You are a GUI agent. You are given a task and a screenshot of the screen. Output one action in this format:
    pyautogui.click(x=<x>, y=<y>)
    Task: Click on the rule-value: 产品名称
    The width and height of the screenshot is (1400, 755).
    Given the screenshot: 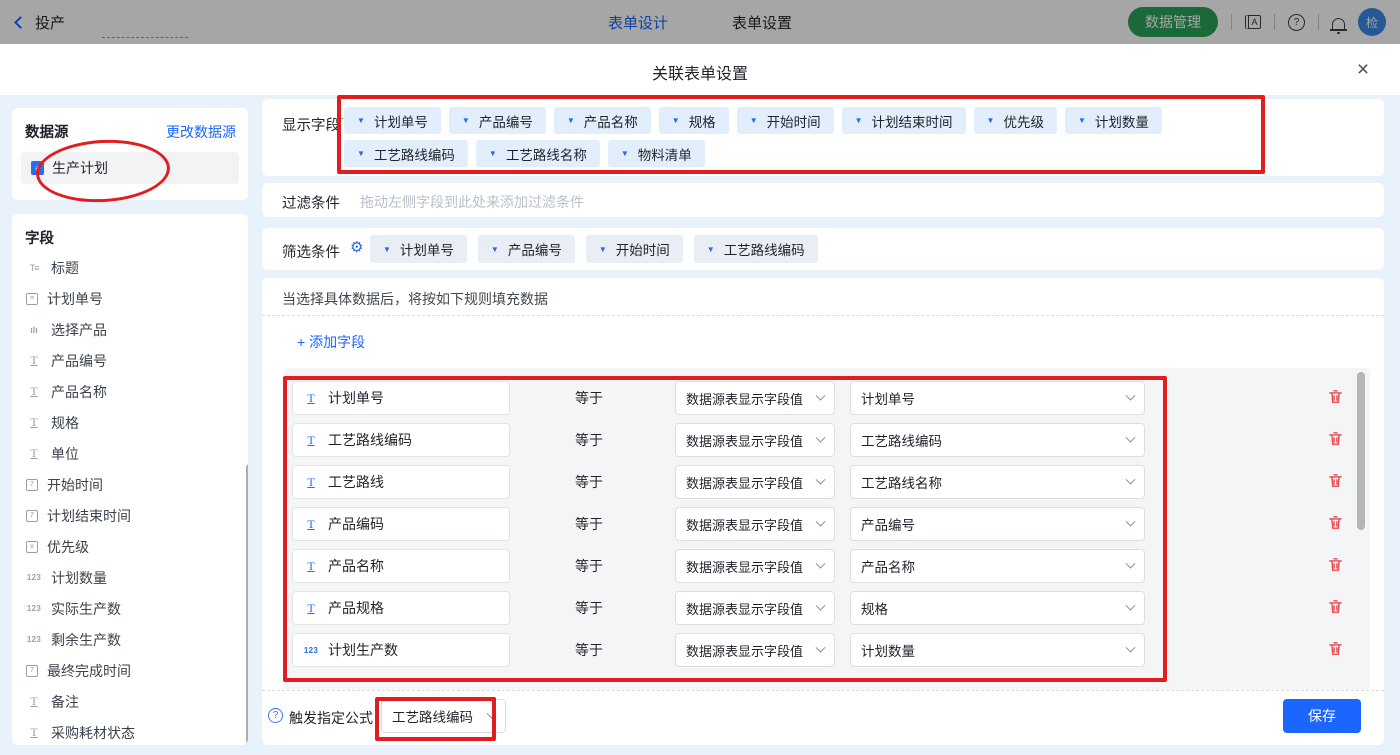 What is the action you would take?
    pyautogui.click(x=888, y=567)
    